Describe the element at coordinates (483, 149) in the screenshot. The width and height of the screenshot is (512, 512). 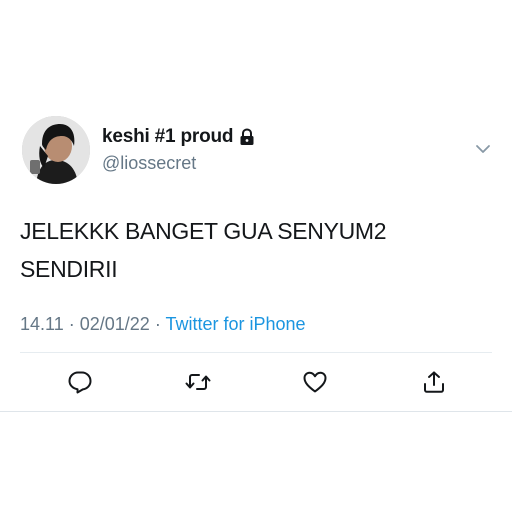
I see `chevron-down-icon` at that location.